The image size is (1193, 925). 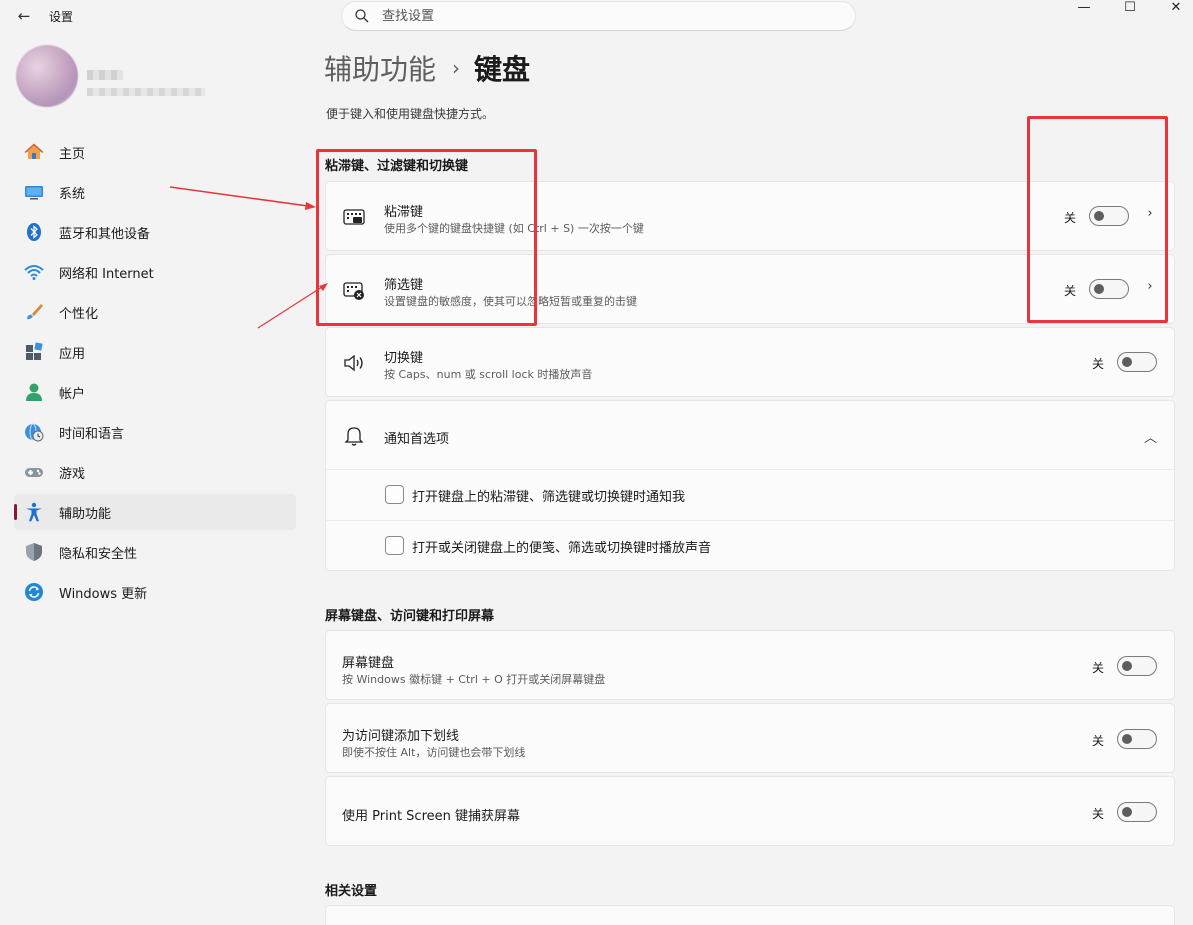 What do you see at coordinates (103, 594) in the screenshot?
I see `sidebar-item-label: Windows 更新` at bounding box center [103, 594].